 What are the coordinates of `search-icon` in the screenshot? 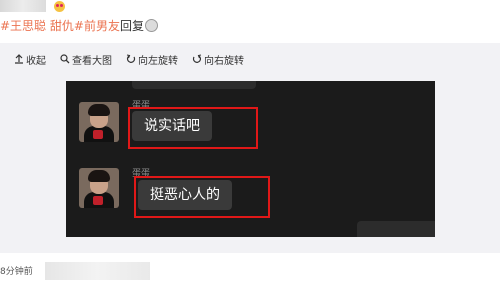 It's located at (65, 59).